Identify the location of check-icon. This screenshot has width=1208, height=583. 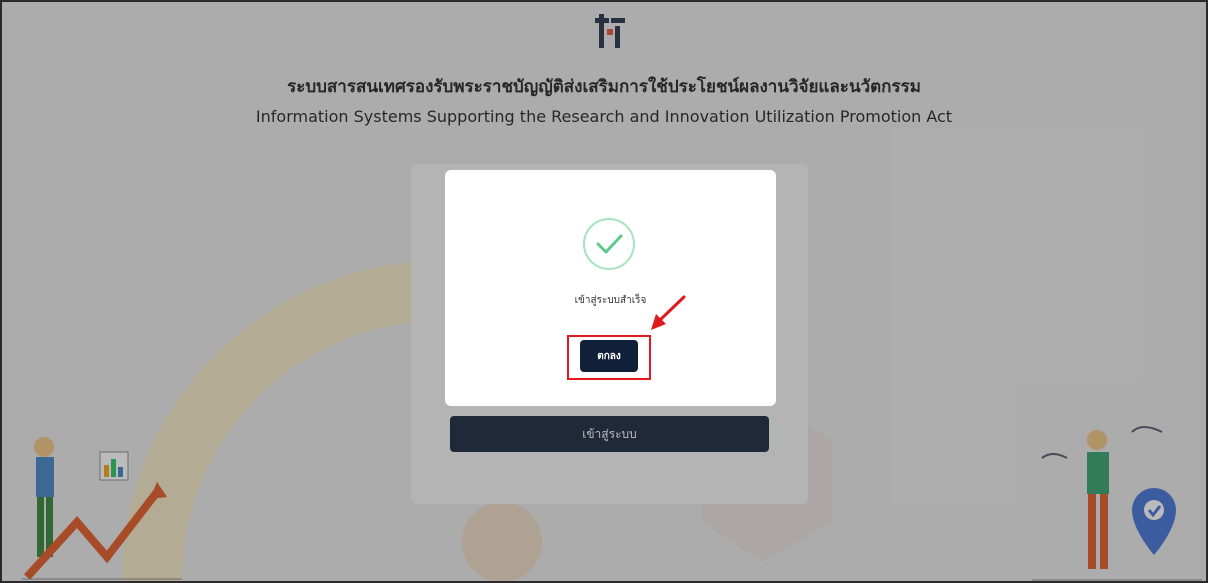
(609, 244).